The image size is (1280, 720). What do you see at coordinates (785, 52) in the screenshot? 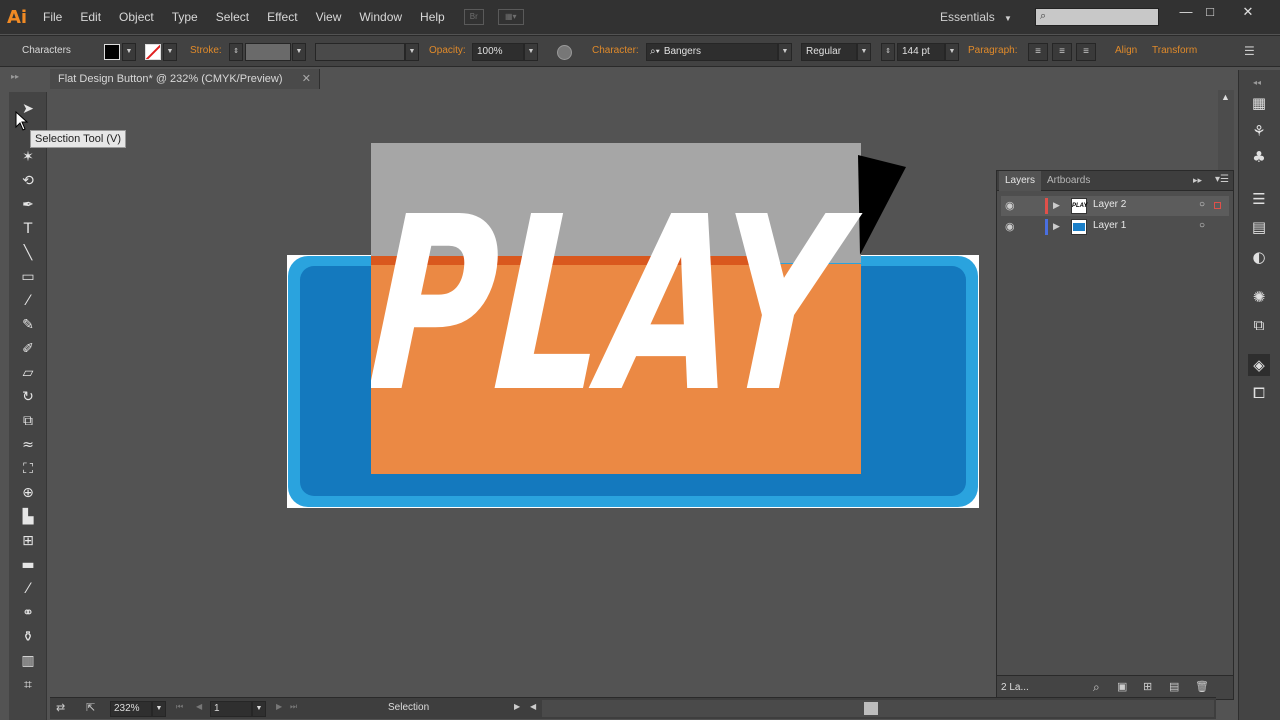
I see `font-family-dropdown: ▼` at bounding box center [785, 52].